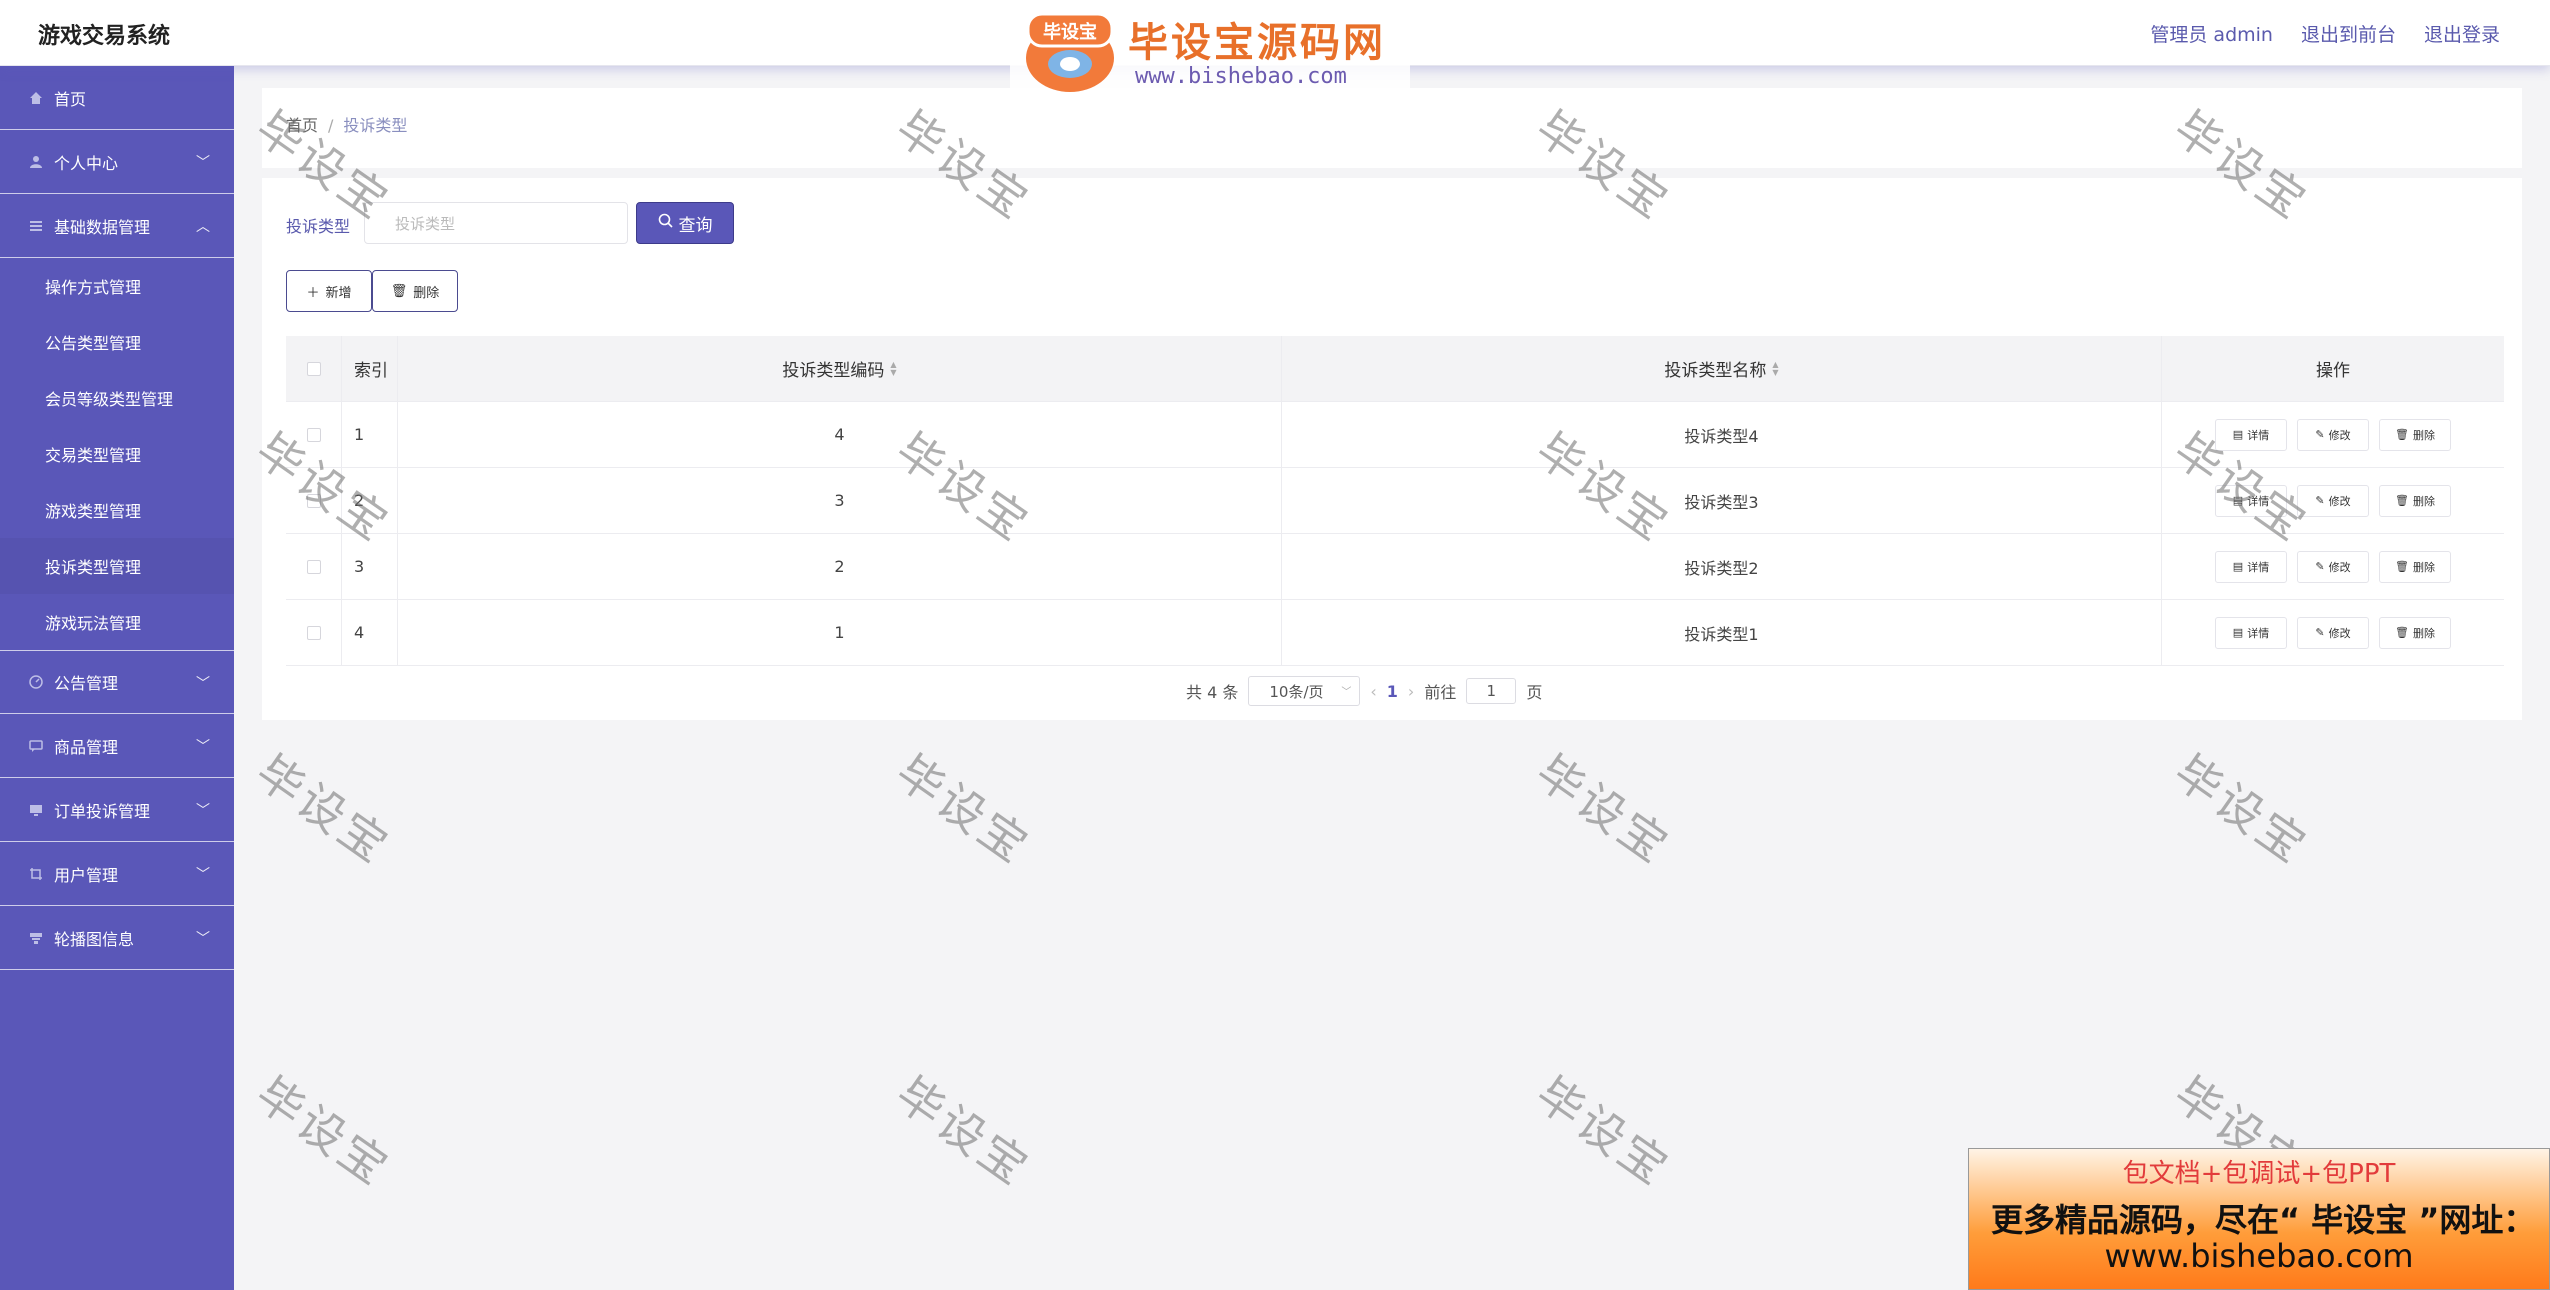  What do you see at coordinates (117, 510) in the screenshot?
I see `sidebar-subitem-game-type: 游戏类型管理` at bounding box center [117, 510].